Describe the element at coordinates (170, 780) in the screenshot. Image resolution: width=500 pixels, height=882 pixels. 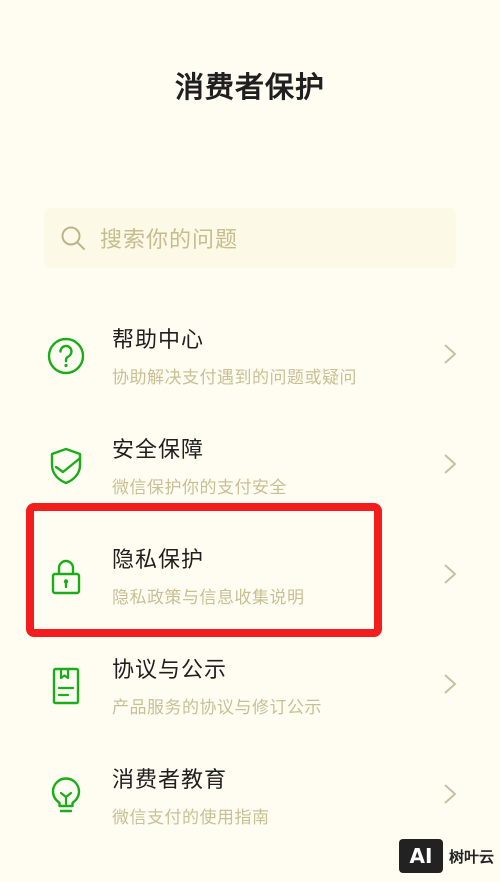
I see `menu-item-title: 消费者教育` at that location.